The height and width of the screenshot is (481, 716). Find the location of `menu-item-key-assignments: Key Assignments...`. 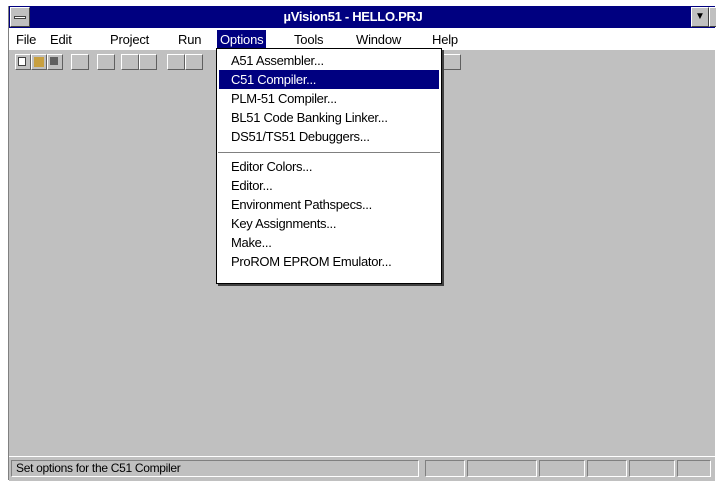

menu-item-key-assignments: Key Assignments... is located at coordinates (329, 223).